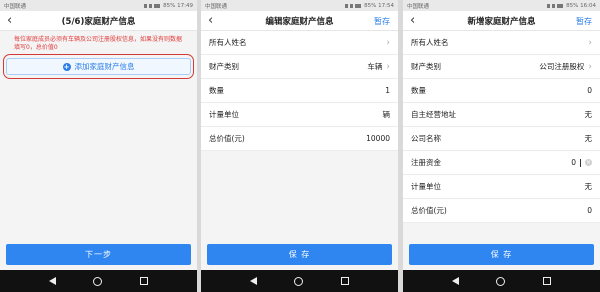 The height and width of the screenshot is (292, 600). What do you see at coordinates (433, 114) in the screenshot?
I see `row-label: 自主经营地址` at bounding box center [433, 114].